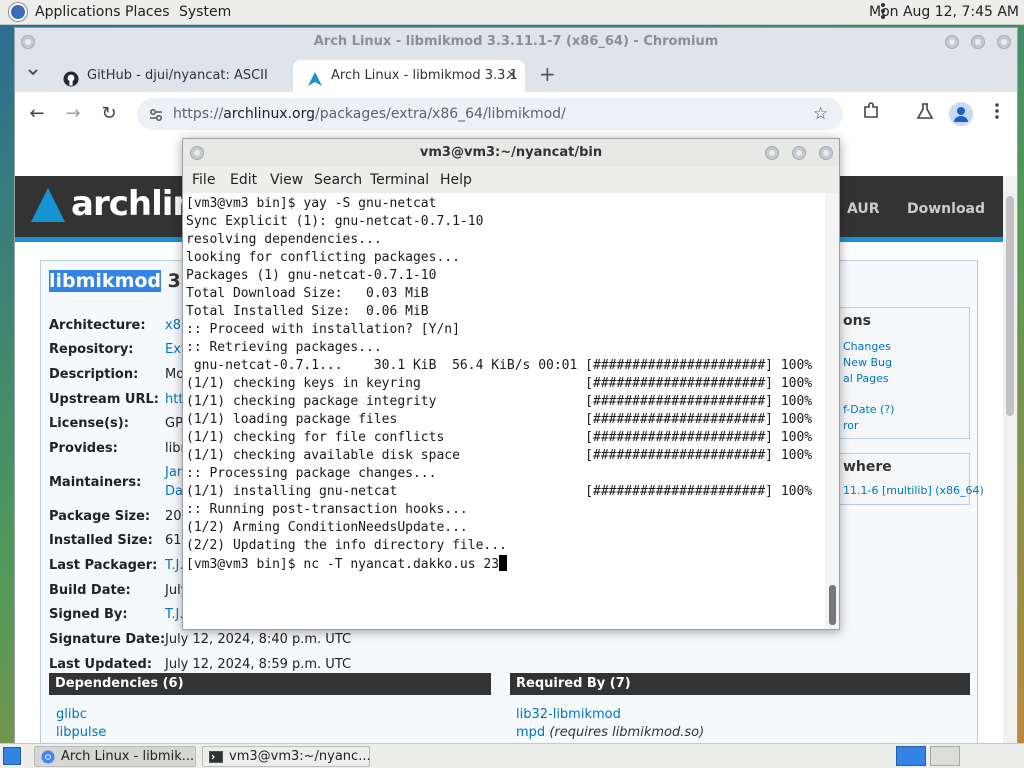  Describe the element at coordinates (503, 563) in the screenshot. I see `terminal-cursor` at that location.